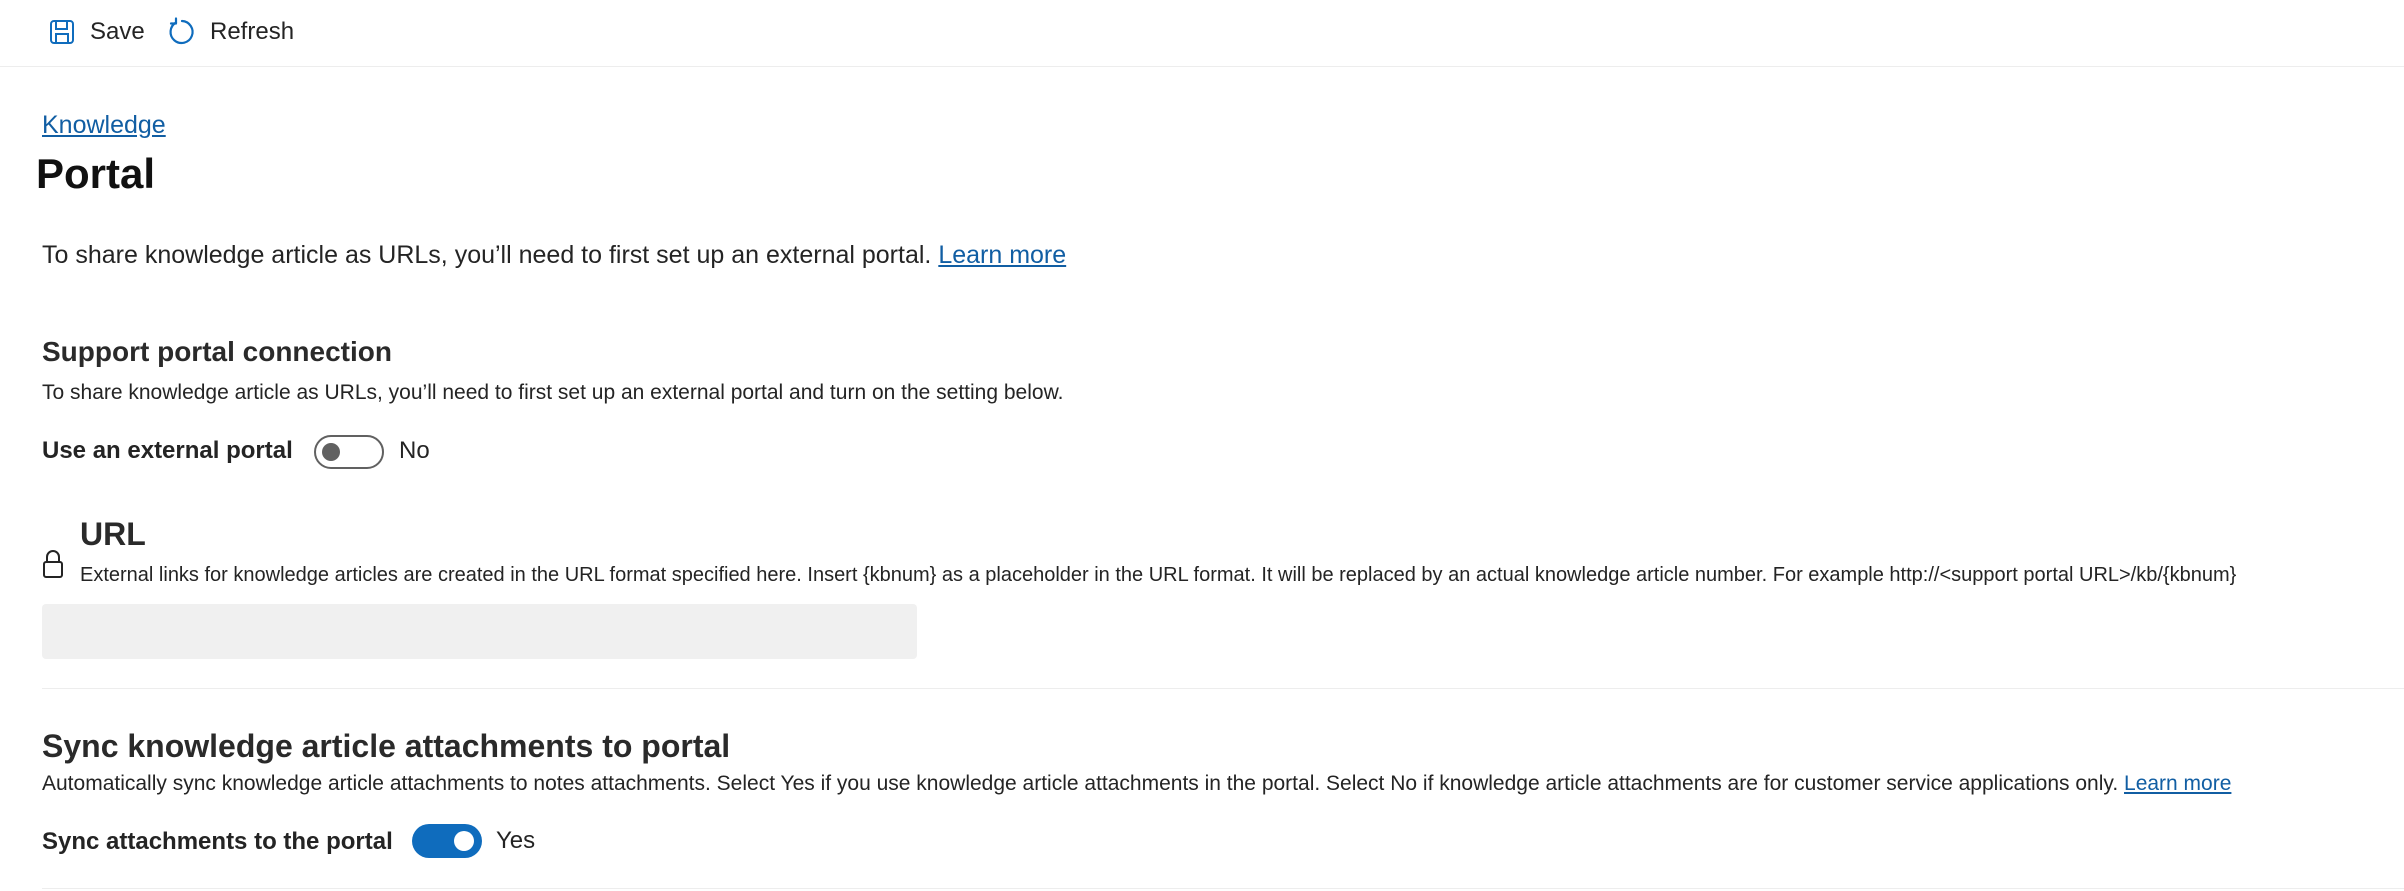  What do you see at coordinates (62, 32) in the screenshot?
I see `floppy-disk-icon` at bounding box center [62, 32].